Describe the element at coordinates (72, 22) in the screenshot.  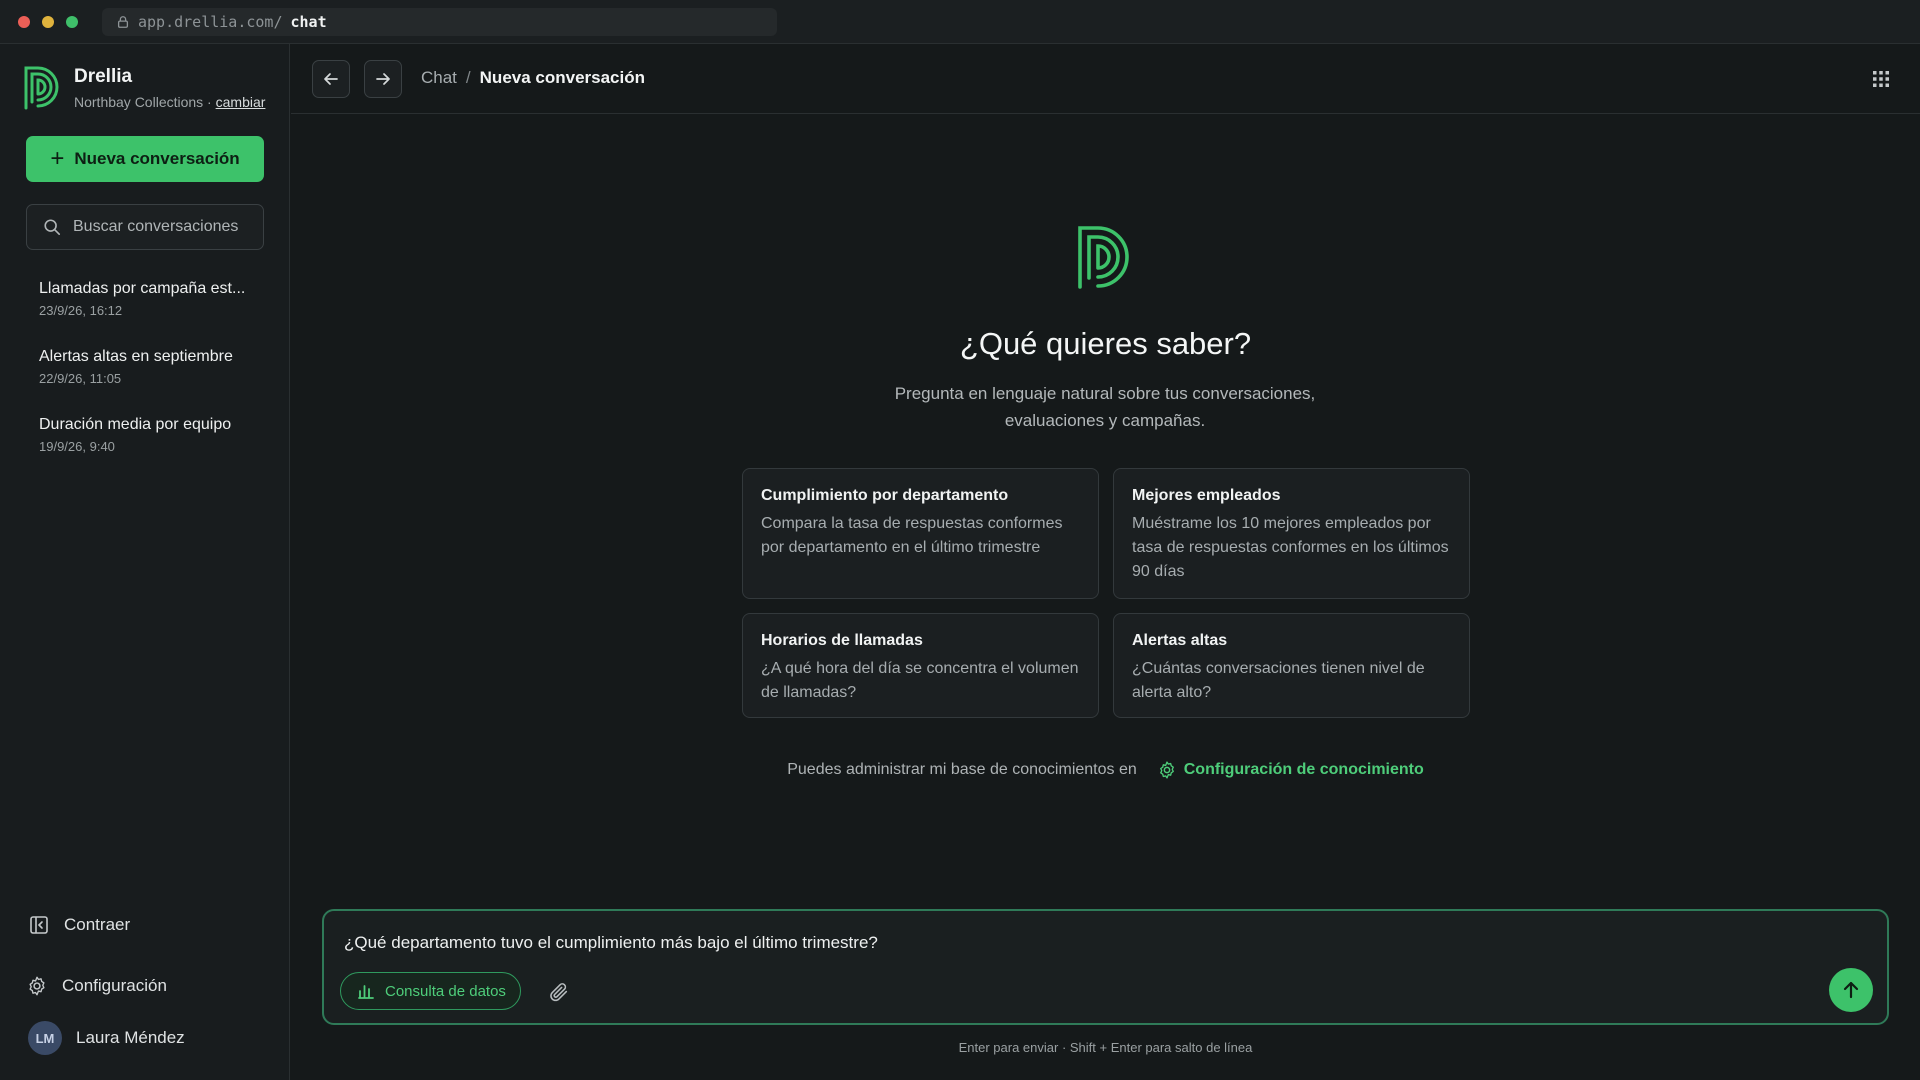
I see `window-maximize-button` at that location.